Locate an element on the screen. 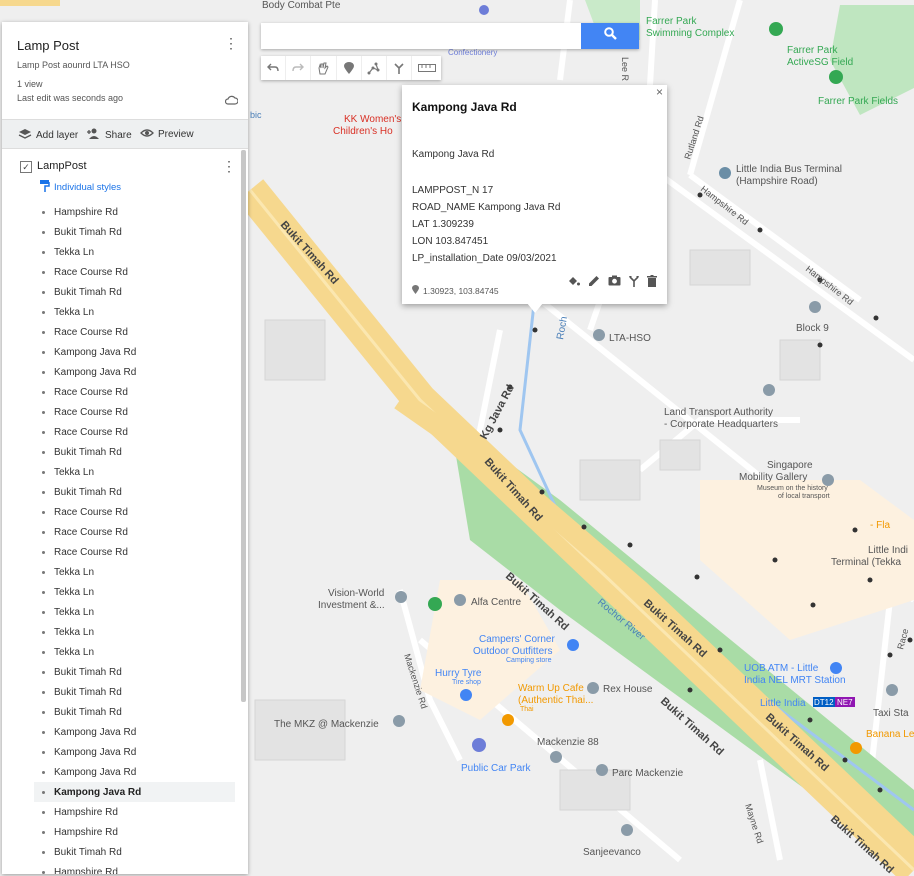 This screenshot has width=914, height=876. route-icon is located at coordinates (400, 68).